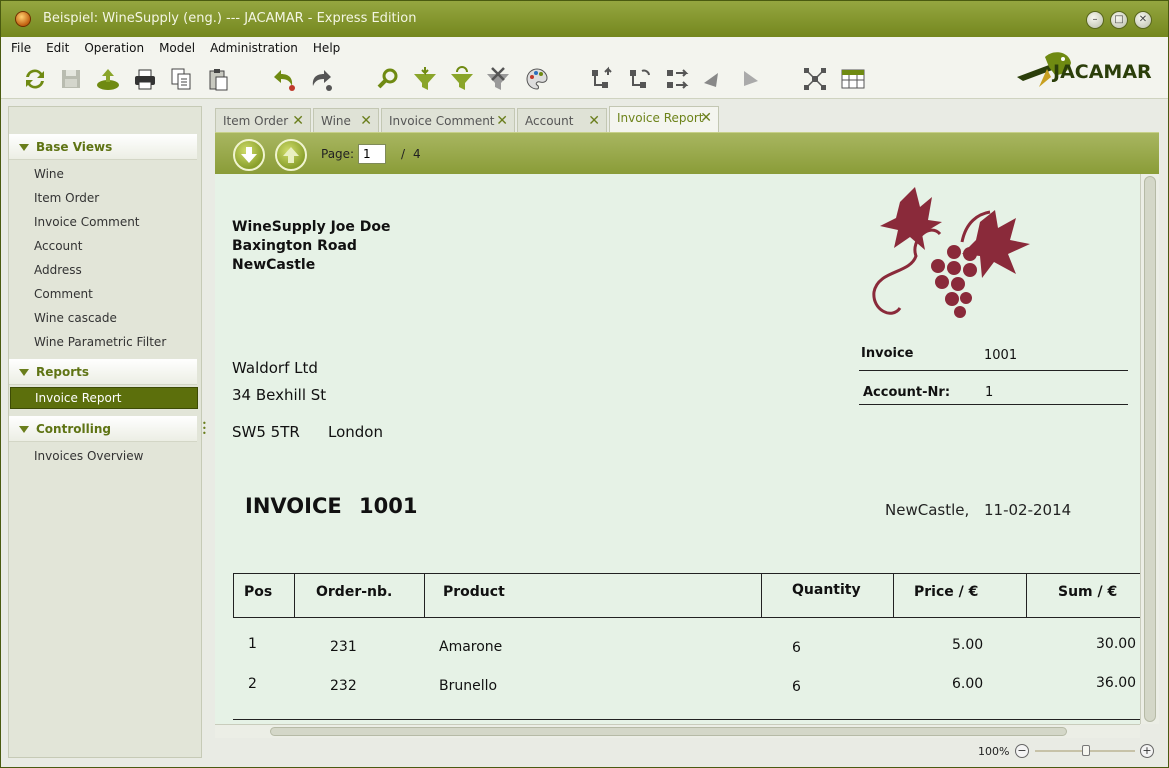 This screenshot has width=1169, height=768. I want to click on invoice-label: Invoice, so click(887, 353).